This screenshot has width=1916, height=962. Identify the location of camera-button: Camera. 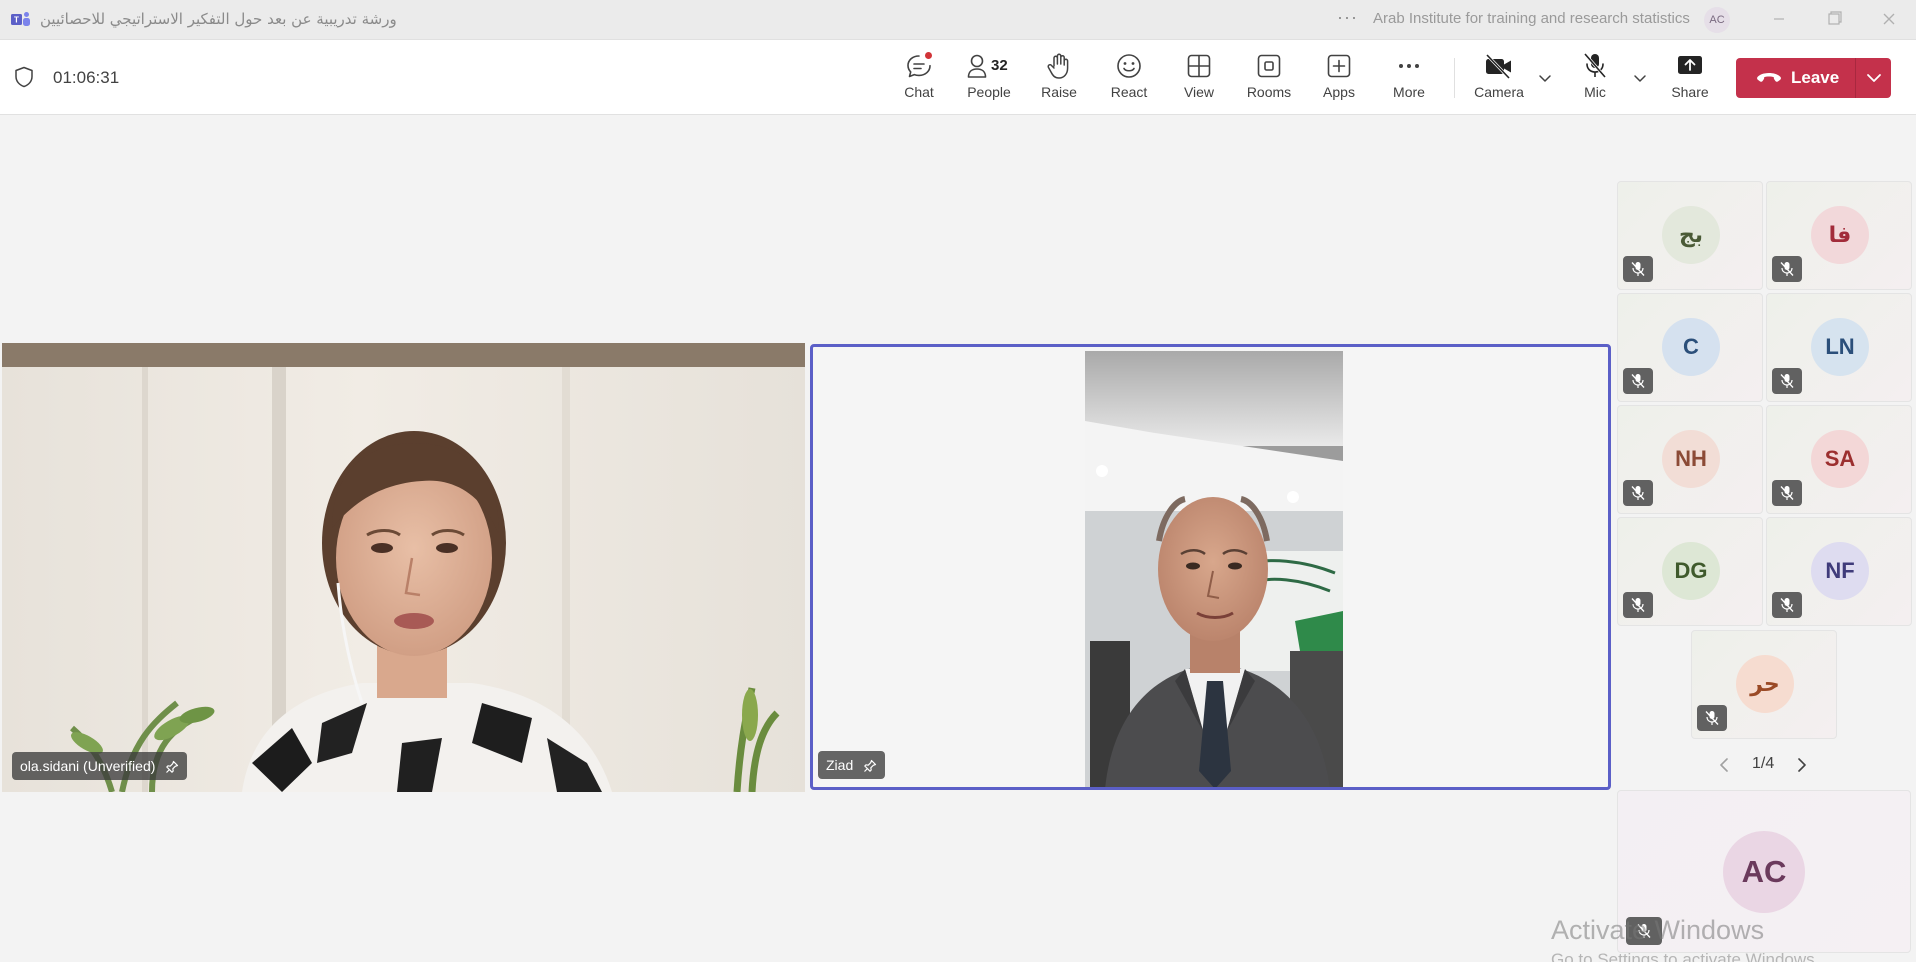
(1499, 80).